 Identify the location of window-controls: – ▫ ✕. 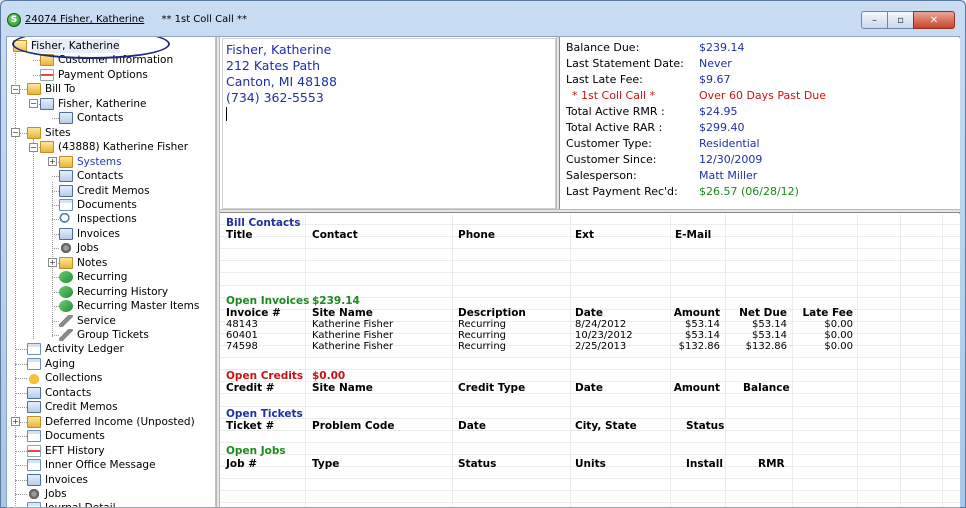
(908, 20).